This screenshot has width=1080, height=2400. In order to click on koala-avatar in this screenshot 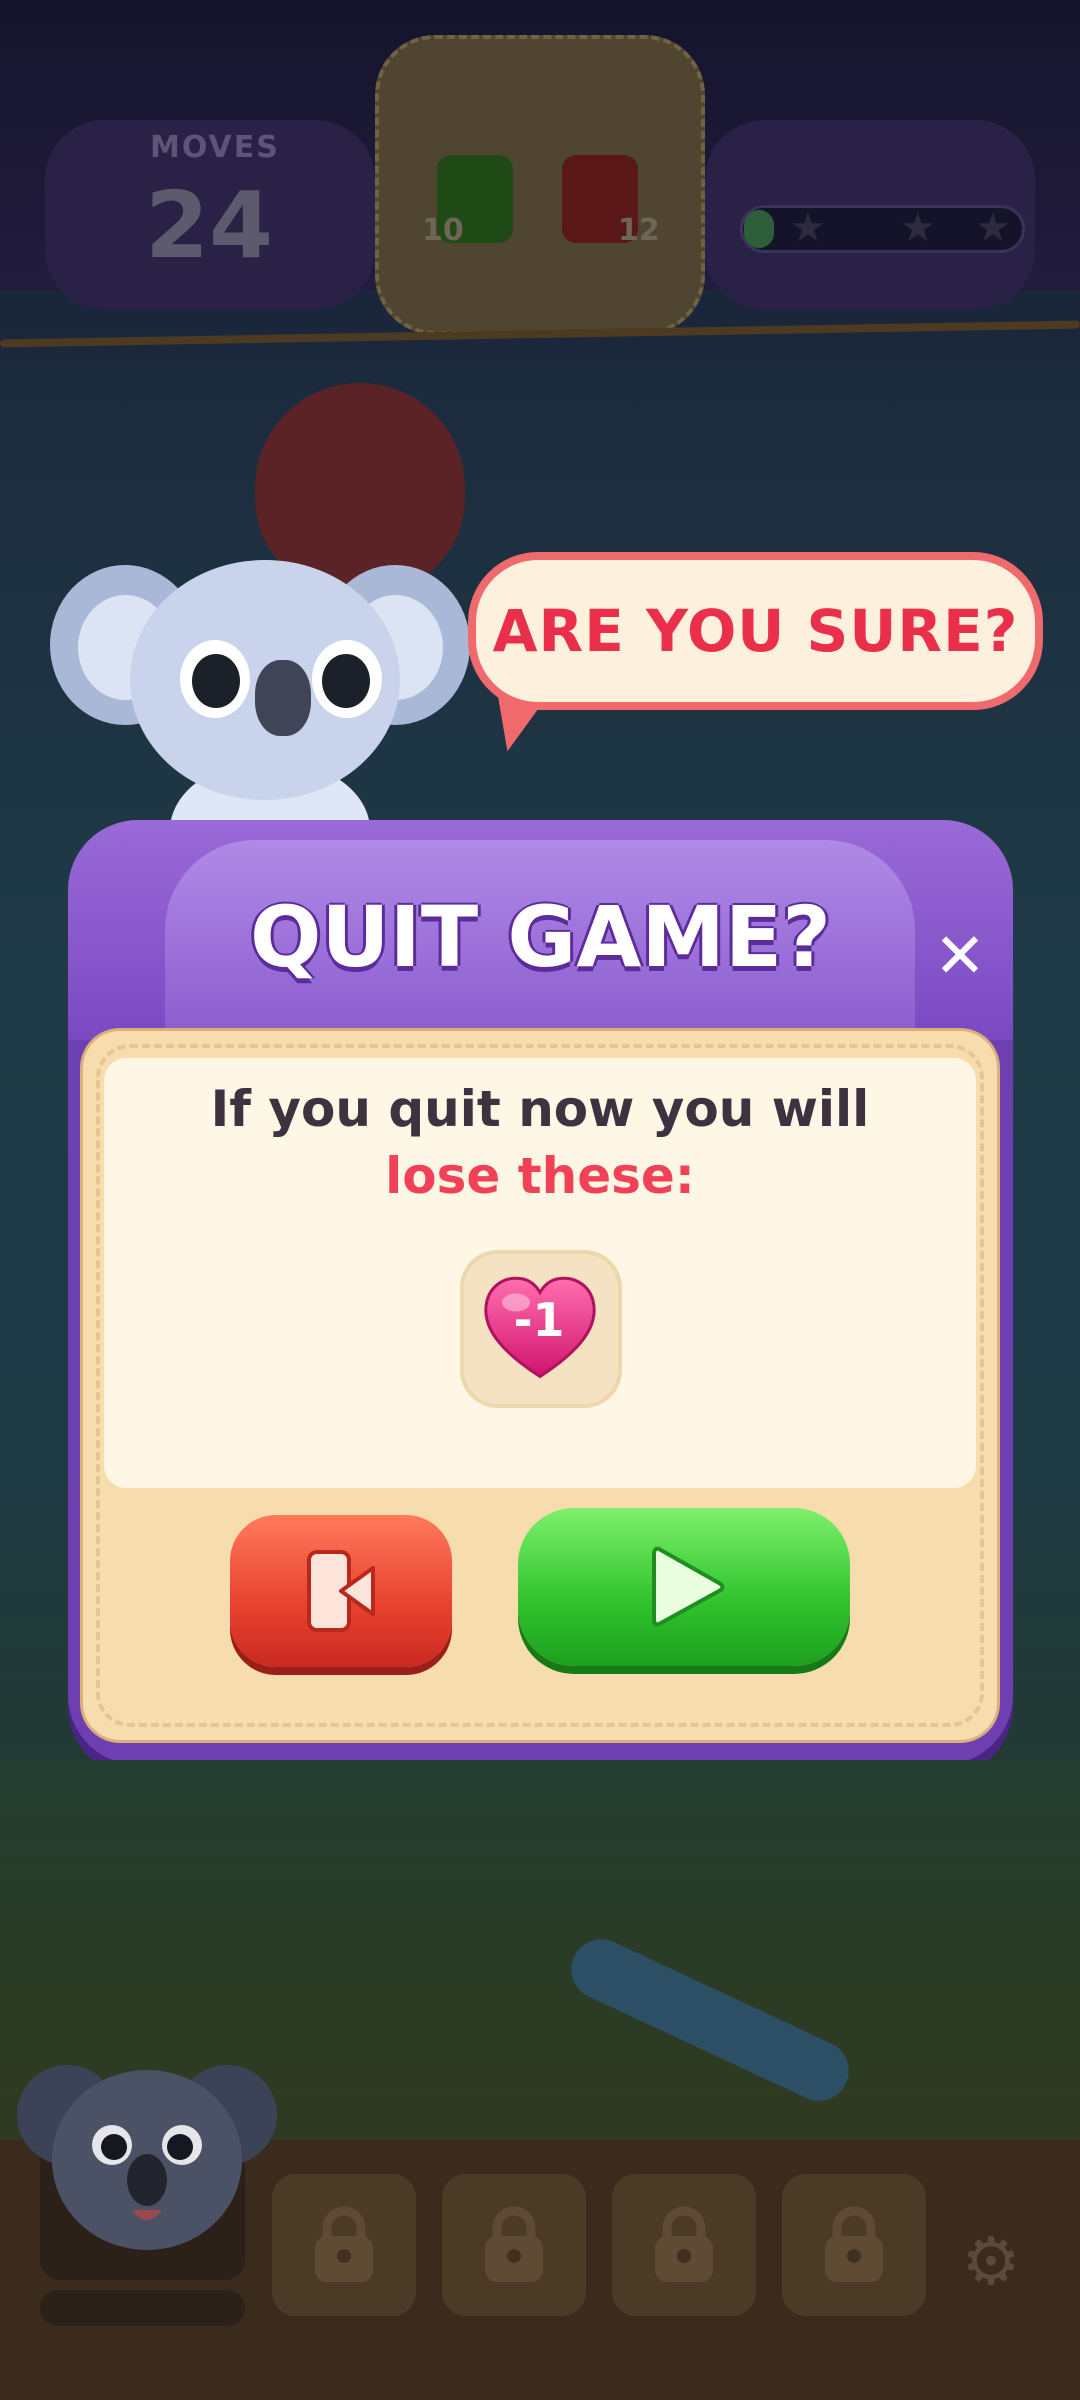, I will do `click(147, 2157)`.